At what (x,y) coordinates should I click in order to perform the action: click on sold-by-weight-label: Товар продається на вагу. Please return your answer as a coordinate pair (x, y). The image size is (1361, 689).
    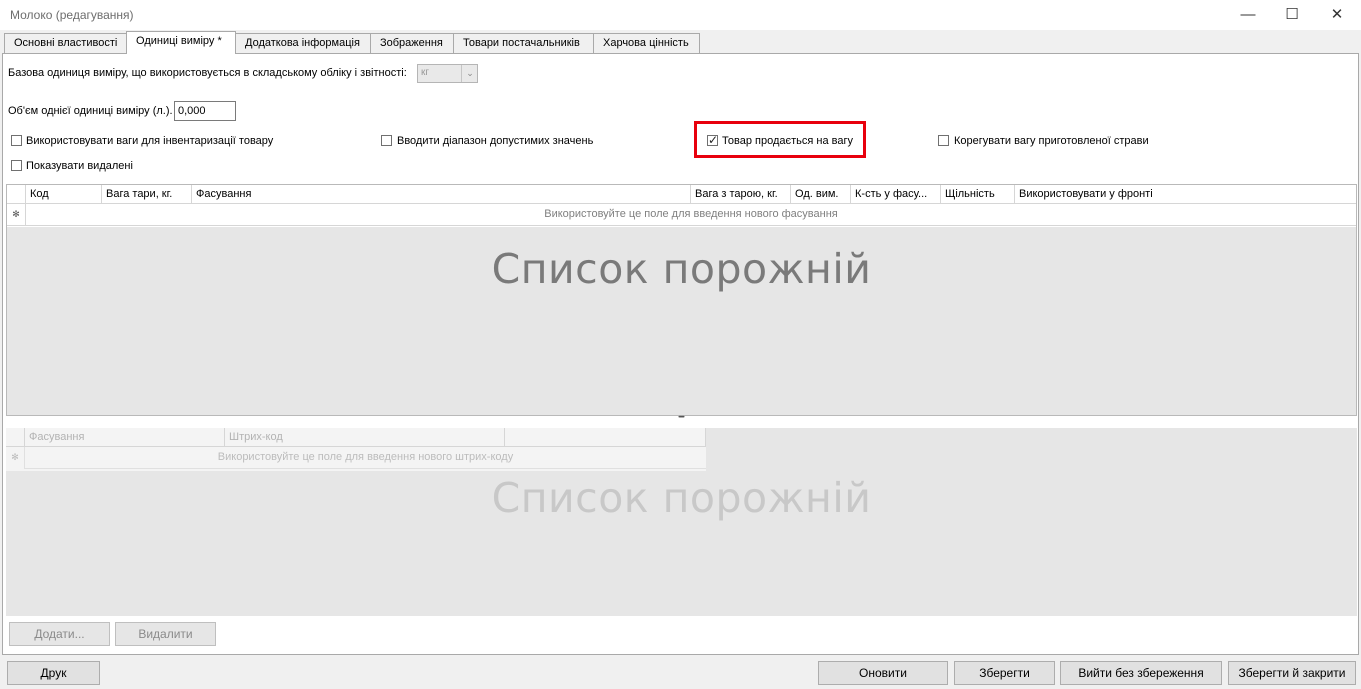
    Looking at the image, I should click on (787, 141).